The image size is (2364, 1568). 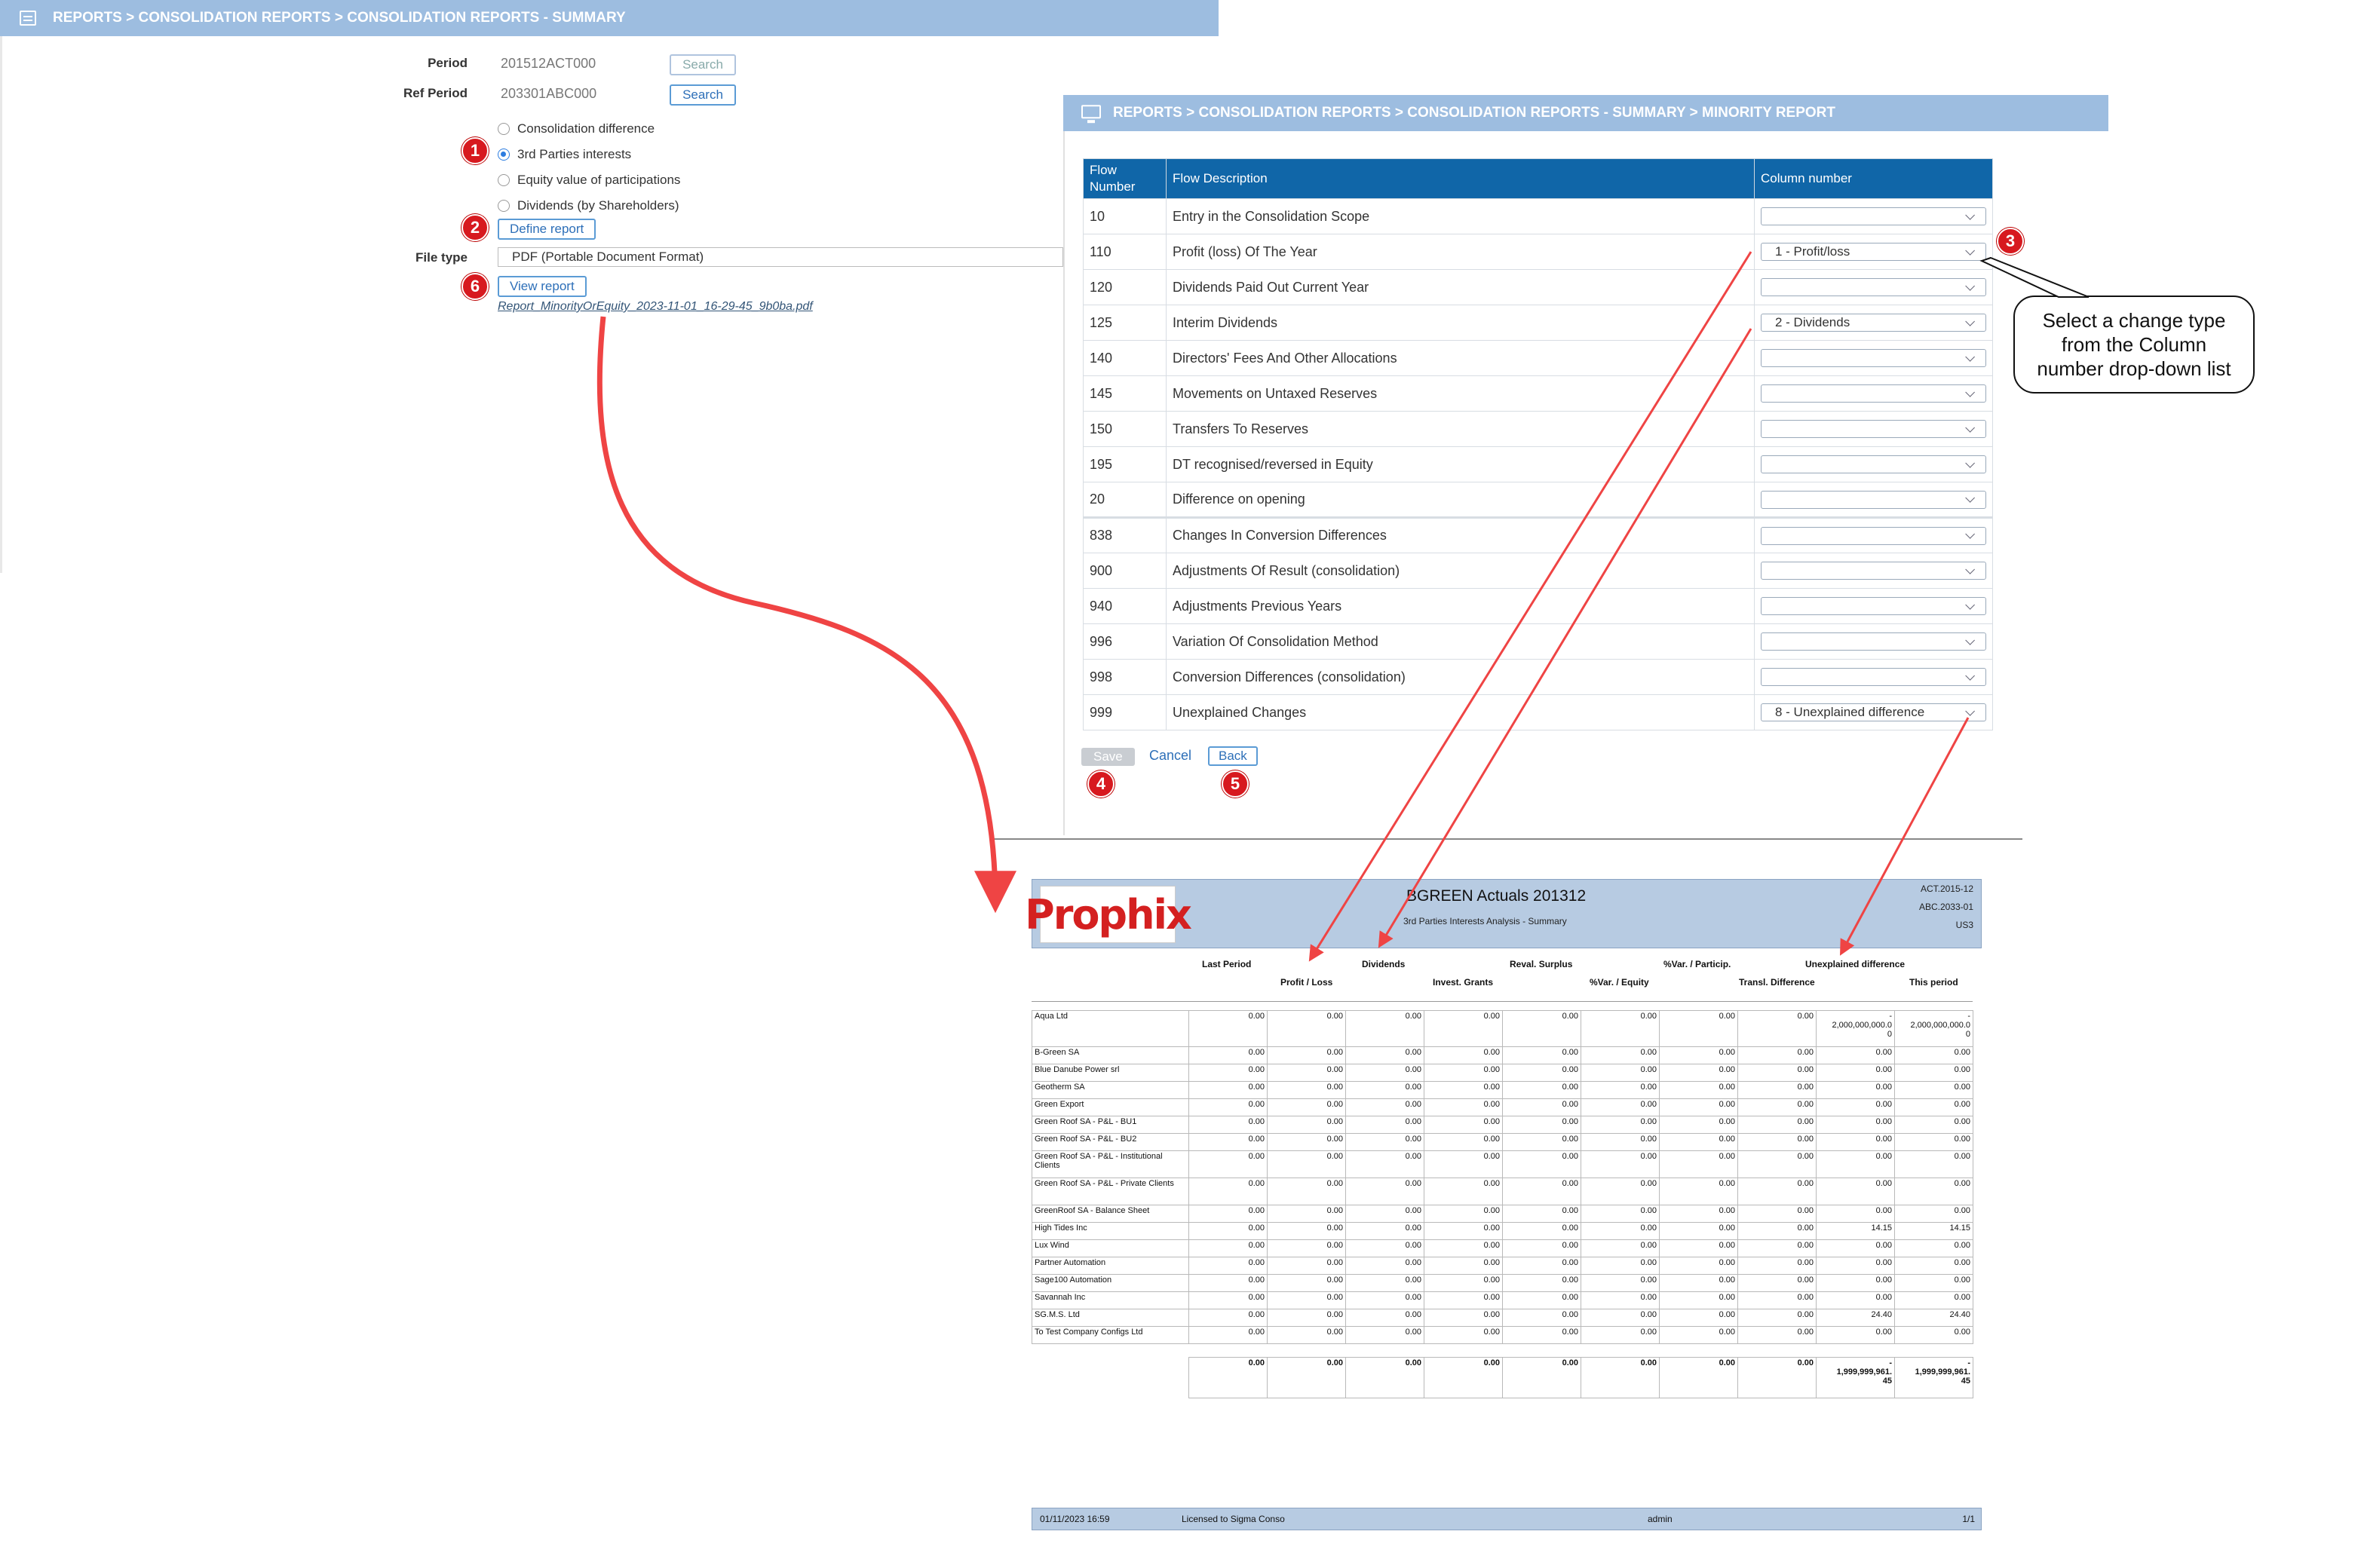 I want to click on arrow-profit-loss, so click(x=1530, y=606).